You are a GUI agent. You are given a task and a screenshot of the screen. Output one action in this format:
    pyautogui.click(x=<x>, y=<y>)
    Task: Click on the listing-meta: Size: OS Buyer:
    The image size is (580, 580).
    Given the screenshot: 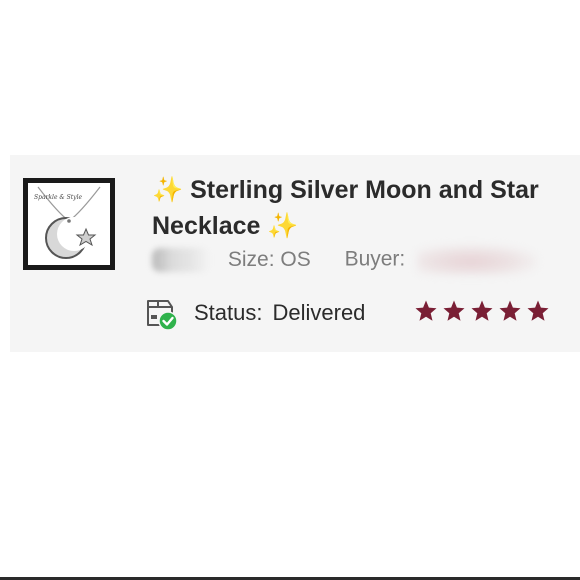 What is the action you would take?
    pyautogui.click(x=345, y=260)
    